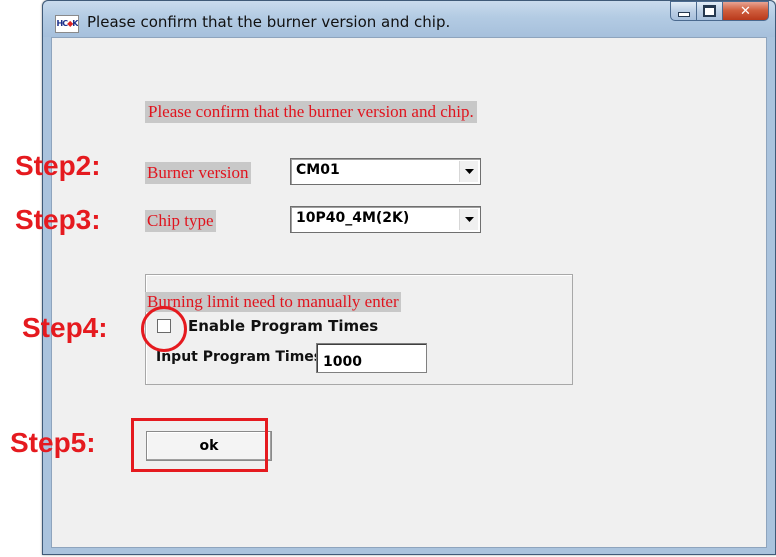 Image resolution: width=776 pixels, height=557 pixels. I want to click on app-logo-icon: HC◆K, so click(67, 24).